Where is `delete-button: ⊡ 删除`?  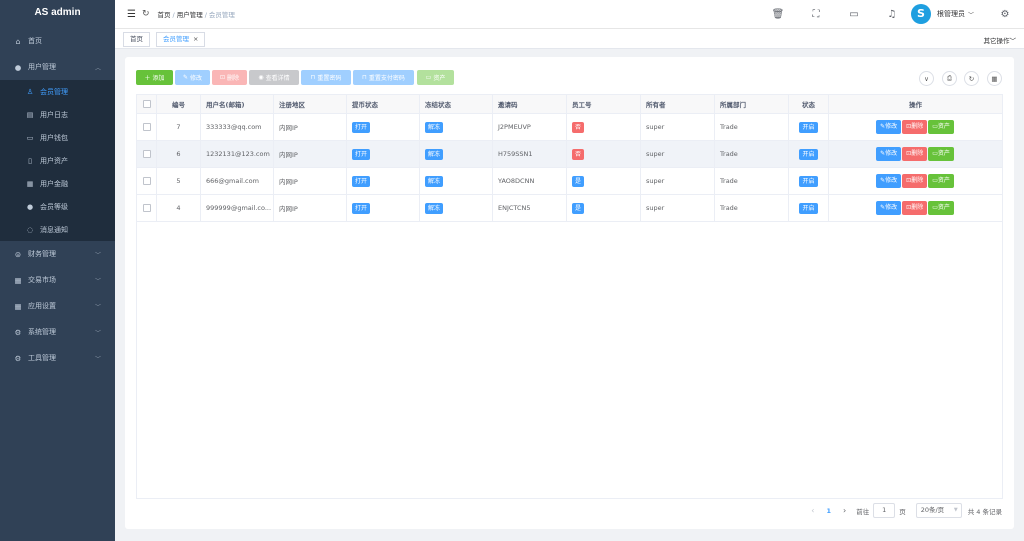
delete-button: ⊡ 删除 is located at coordinates (229, 77).